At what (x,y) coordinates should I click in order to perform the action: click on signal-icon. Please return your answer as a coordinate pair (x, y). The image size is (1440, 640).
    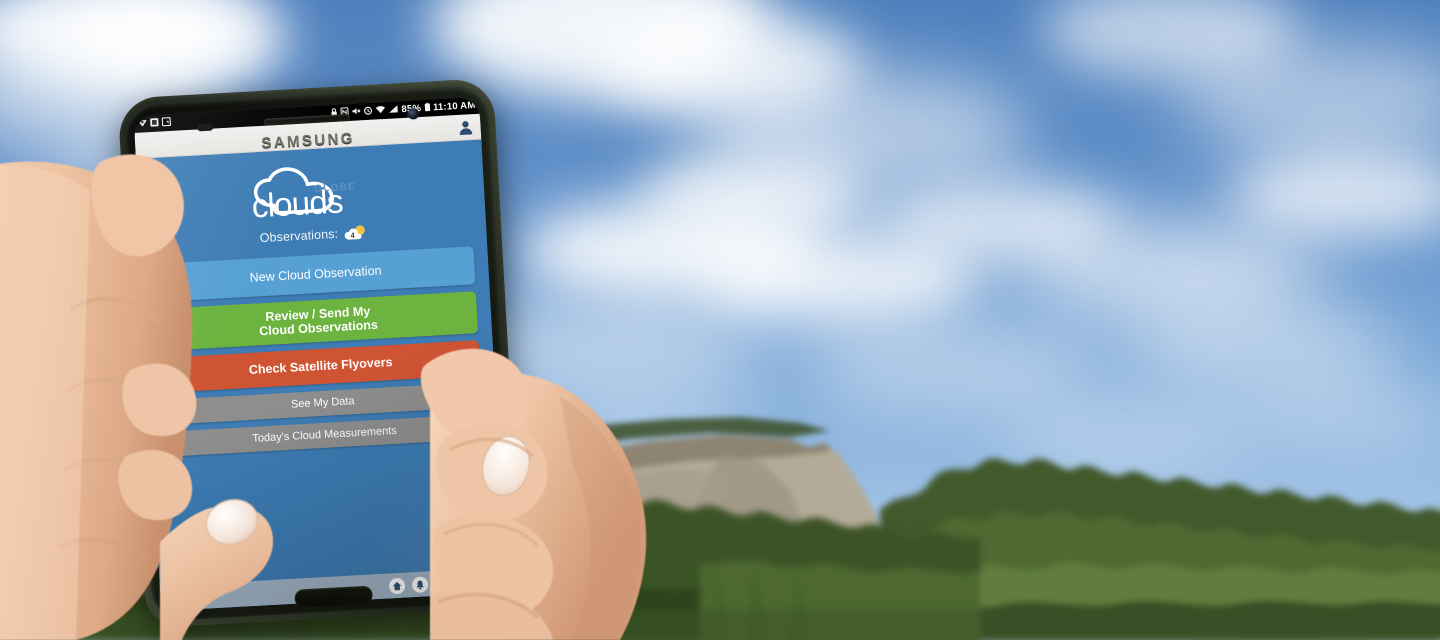
    Looking at the image, I should click on (393, 110).